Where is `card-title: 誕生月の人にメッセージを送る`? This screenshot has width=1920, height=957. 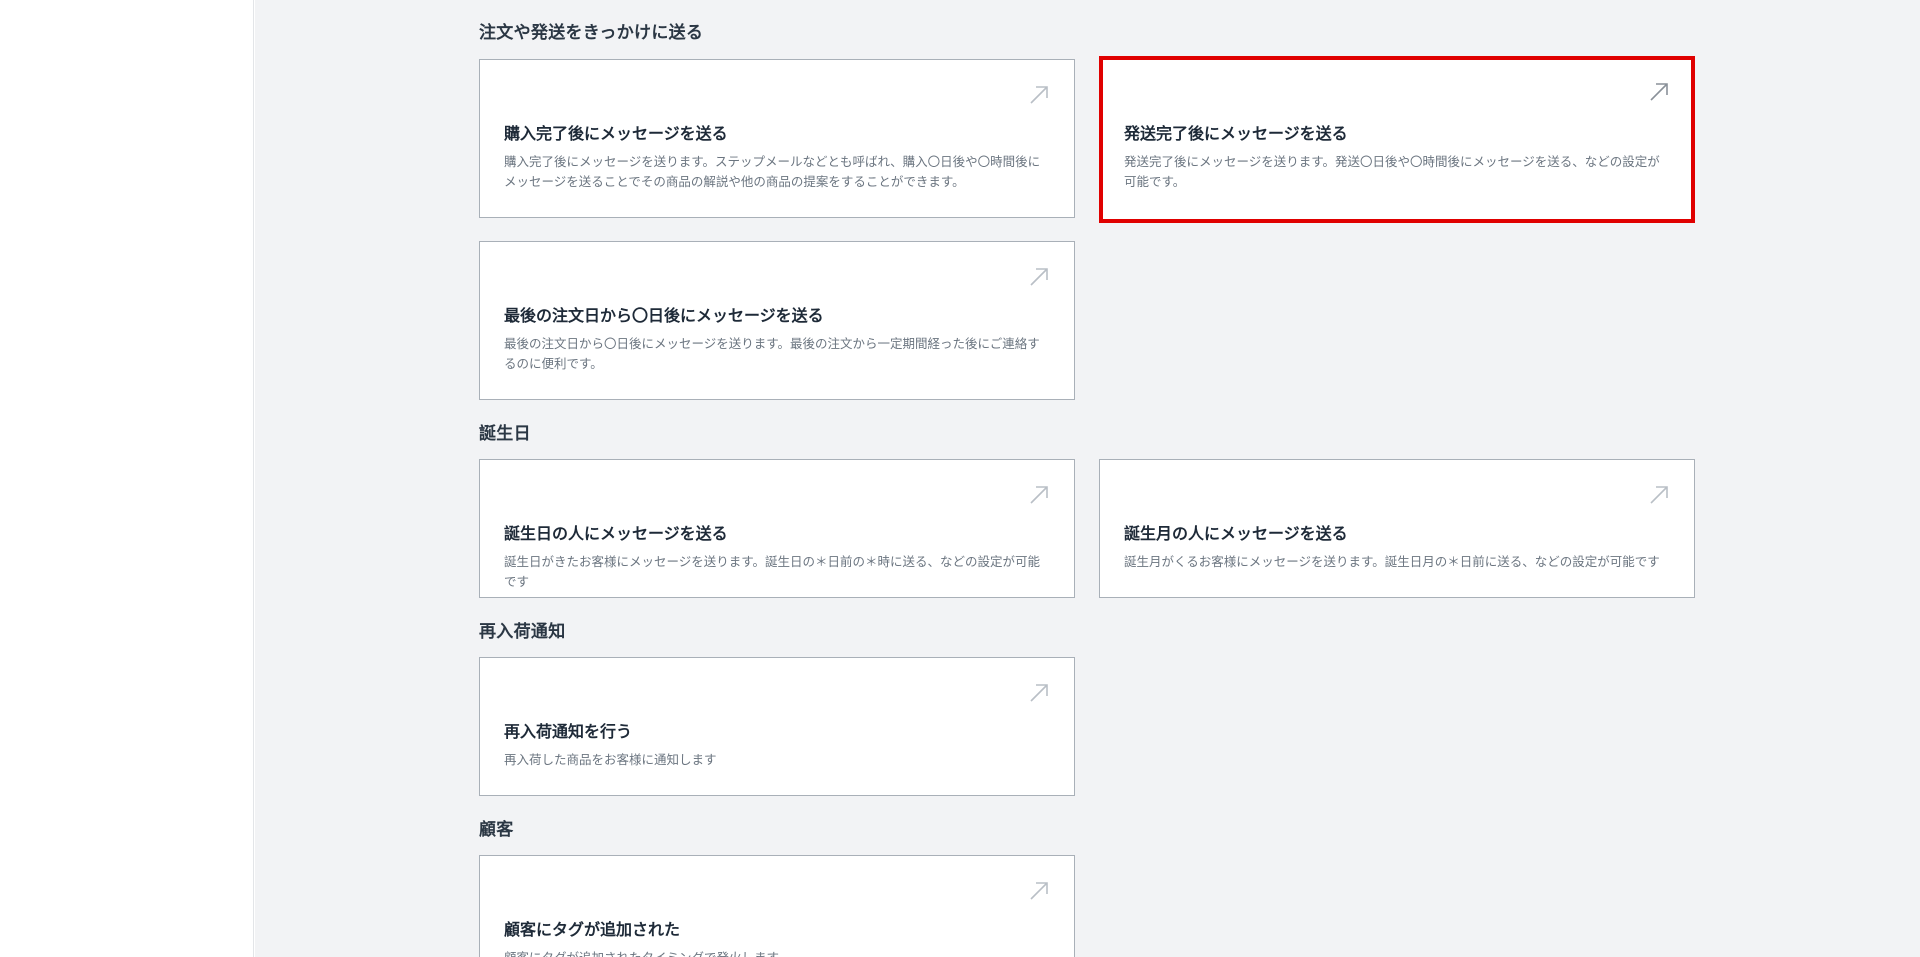 card-title: 誕生月の人にメッセージを送る is located at coordinates (1236, 533).